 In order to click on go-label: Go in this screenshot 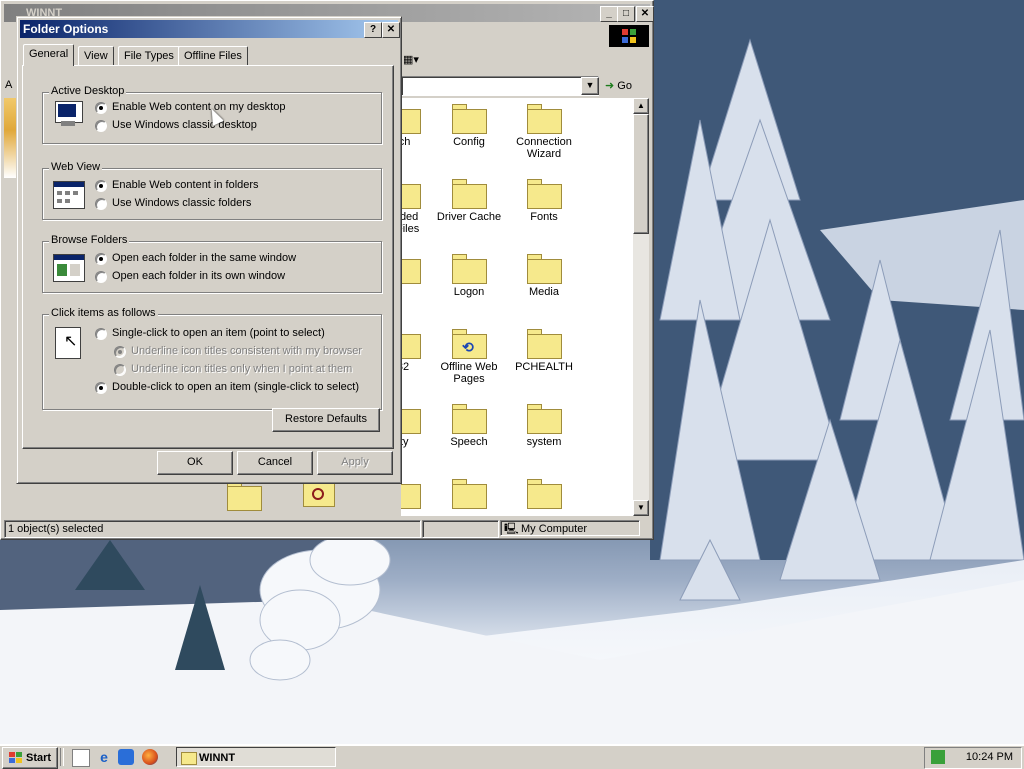, I will do `click(624, 86)`.